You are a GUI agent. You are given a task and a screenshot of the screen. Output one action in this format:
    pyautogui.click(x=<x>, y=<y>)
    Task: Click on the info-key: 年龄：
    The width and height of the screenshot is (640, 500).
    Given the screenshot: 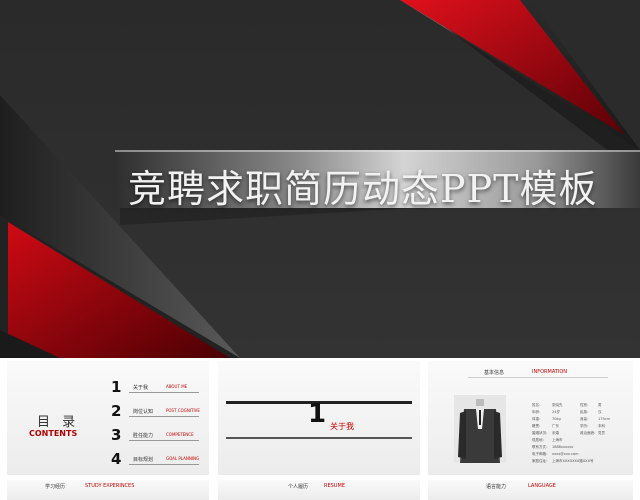 What is the action you would take?
    pyautogui.click(x=537, y=412)
    